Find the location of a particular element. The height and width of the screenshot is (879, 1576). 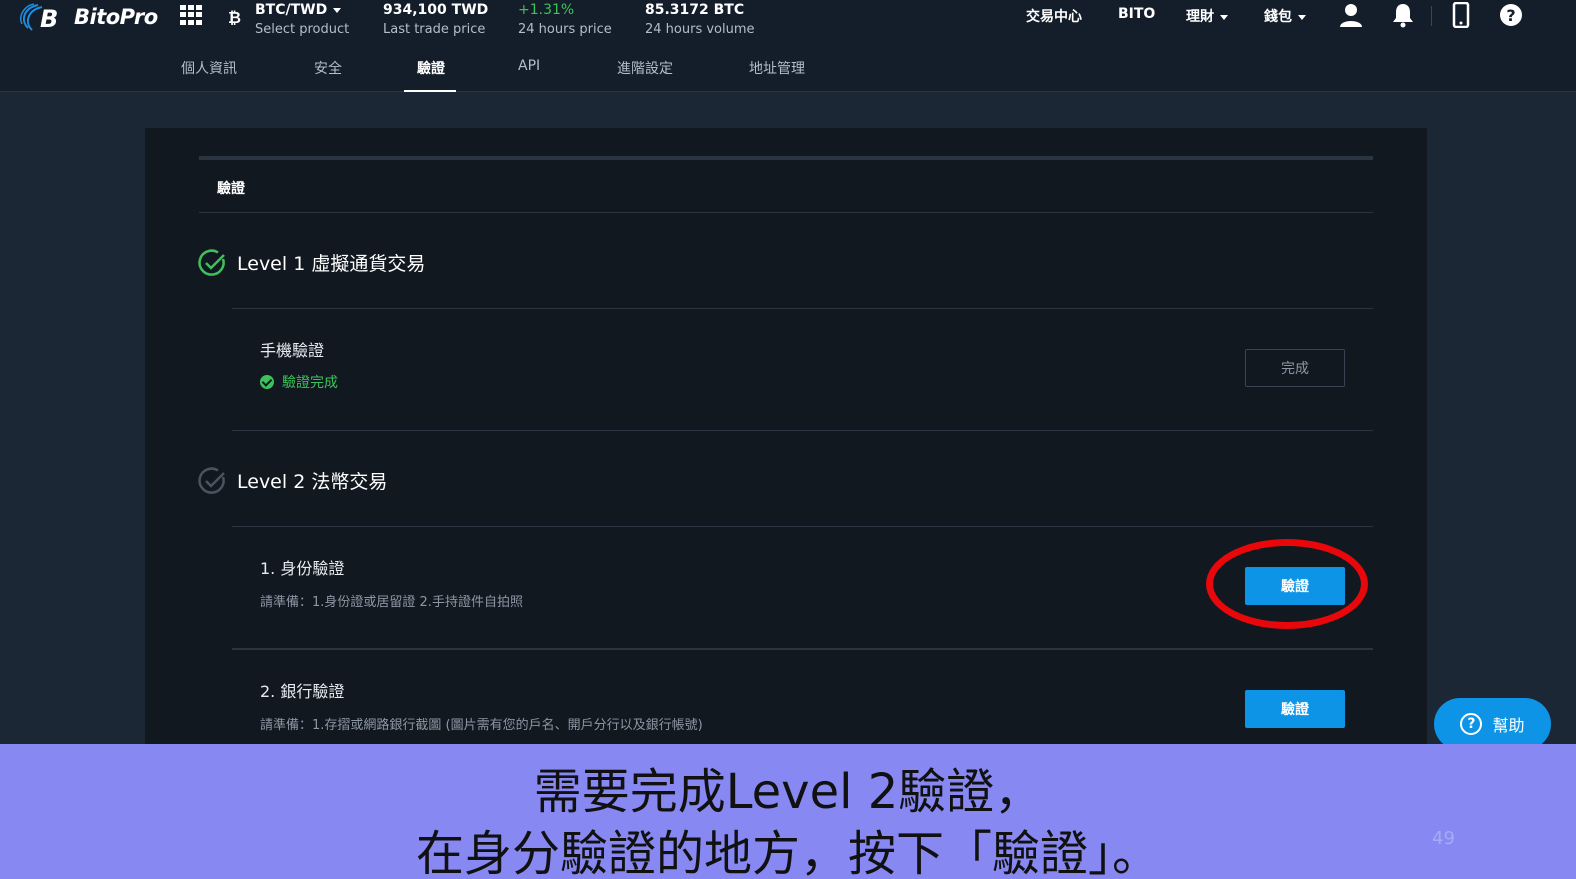

volume: 85.3172 BTC 24 hours volume is located at coordinates (700, 19).